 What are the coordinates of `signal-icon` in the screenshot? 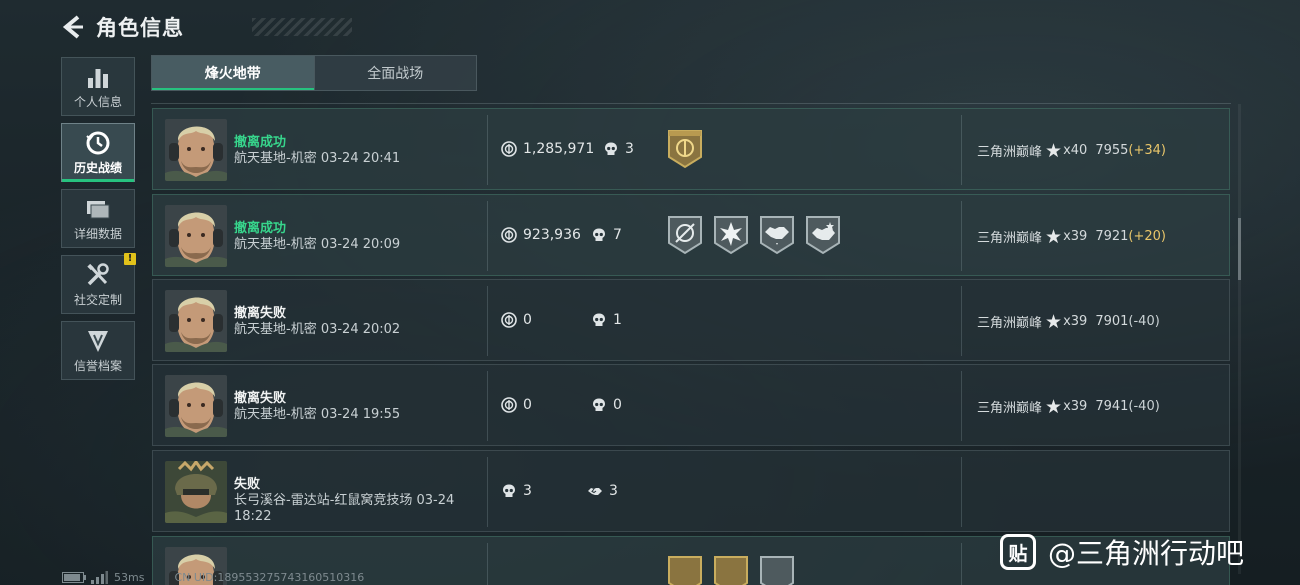 It's located at (99, 577).